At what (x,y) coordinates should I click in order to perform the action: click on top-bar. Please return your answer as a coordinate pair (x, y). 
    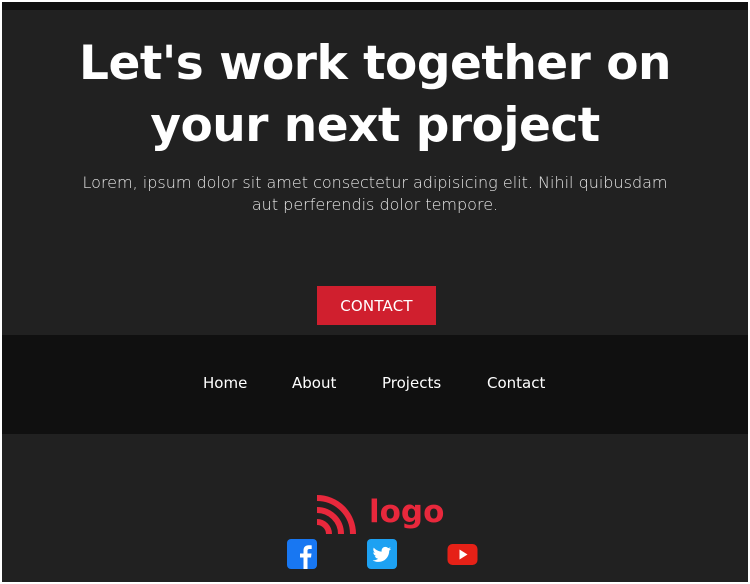
    Looking at the image, I should click on (375, 6).